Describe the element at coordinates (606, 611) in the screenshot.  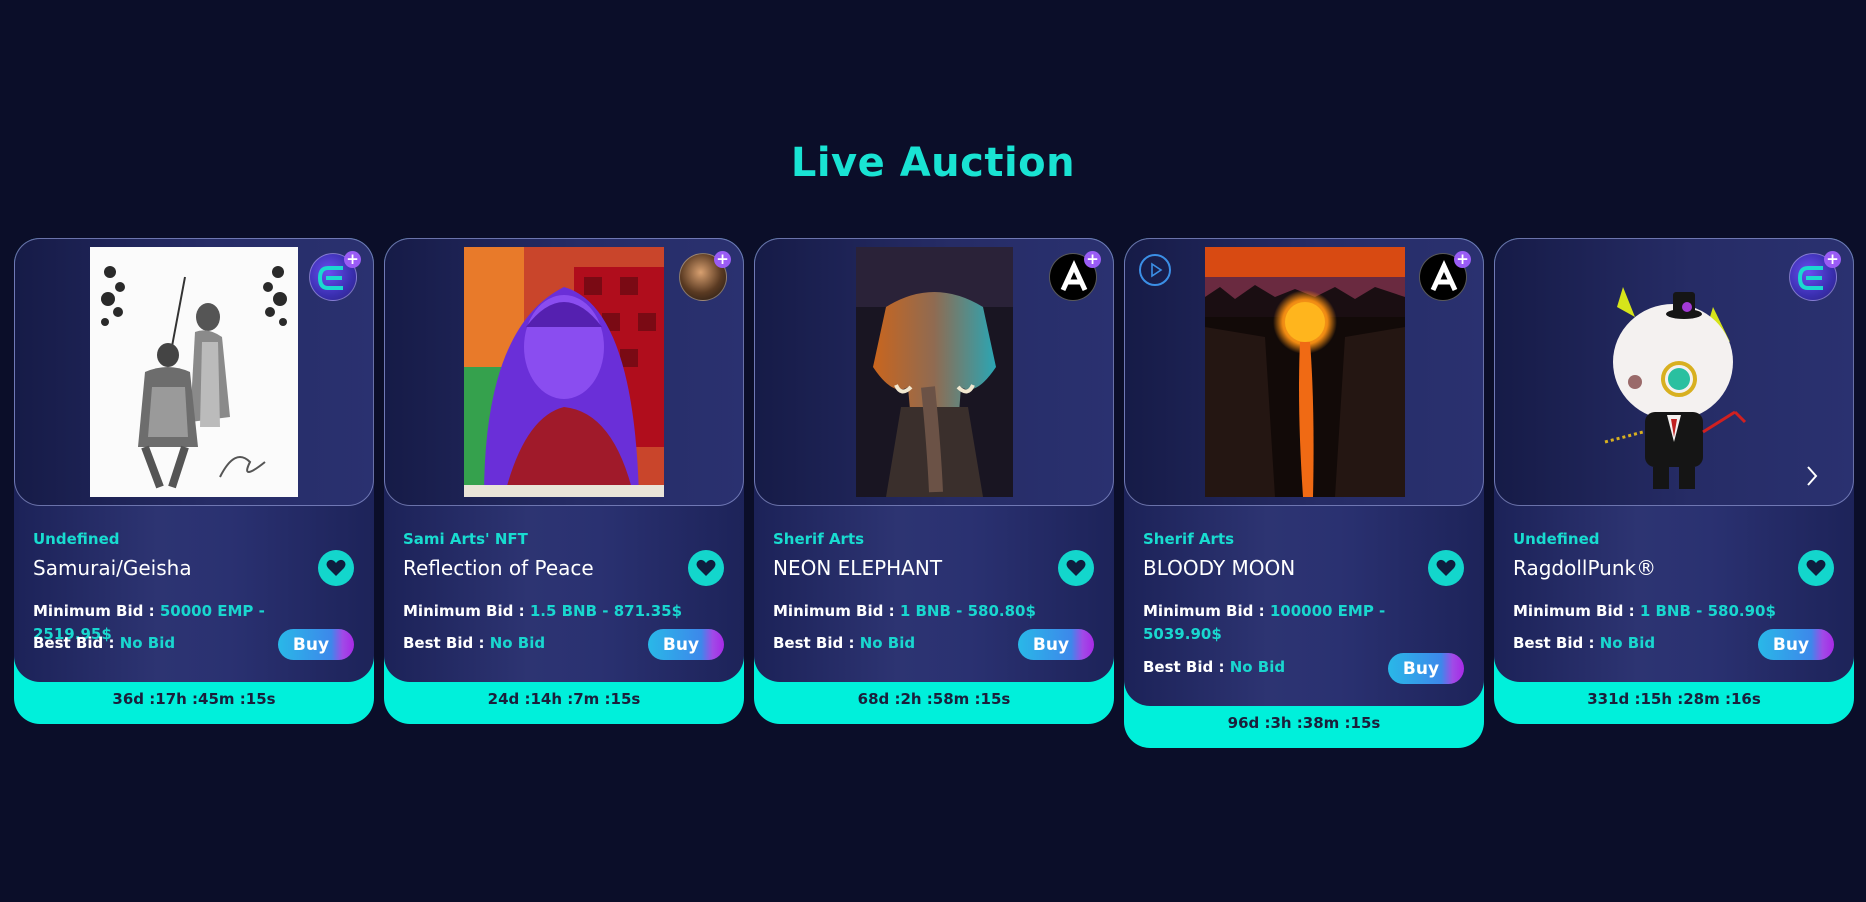
I see `minimum-bid-value: 1.5 BNB - 871.35$` at that location.